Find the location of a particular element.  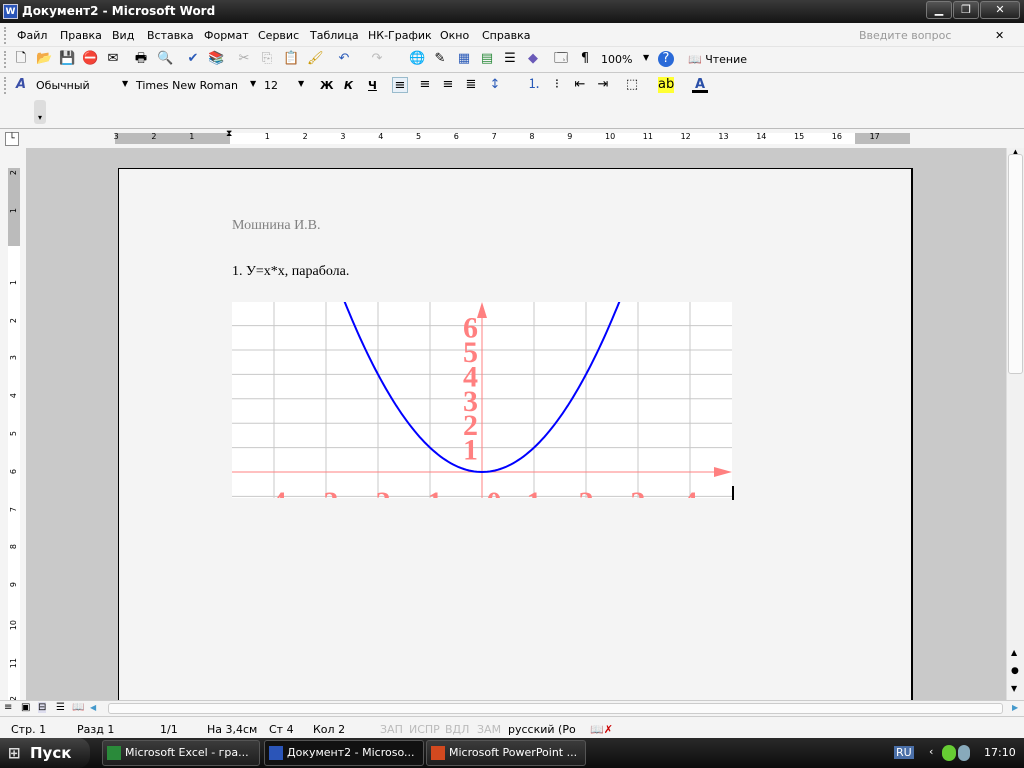

font-color-icon: A is located at coordinates (700, 85).